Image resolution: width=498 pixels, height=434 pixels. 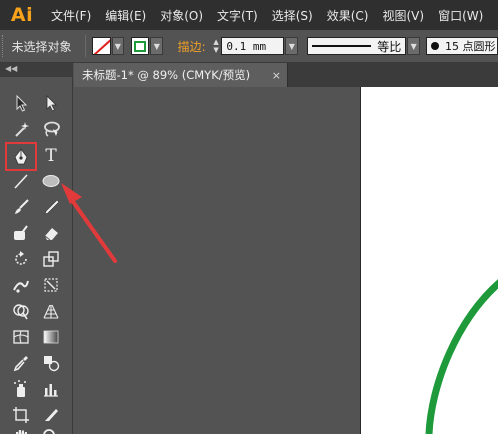 I want to click on direct-selection-tool, so click(x=51, y=103).